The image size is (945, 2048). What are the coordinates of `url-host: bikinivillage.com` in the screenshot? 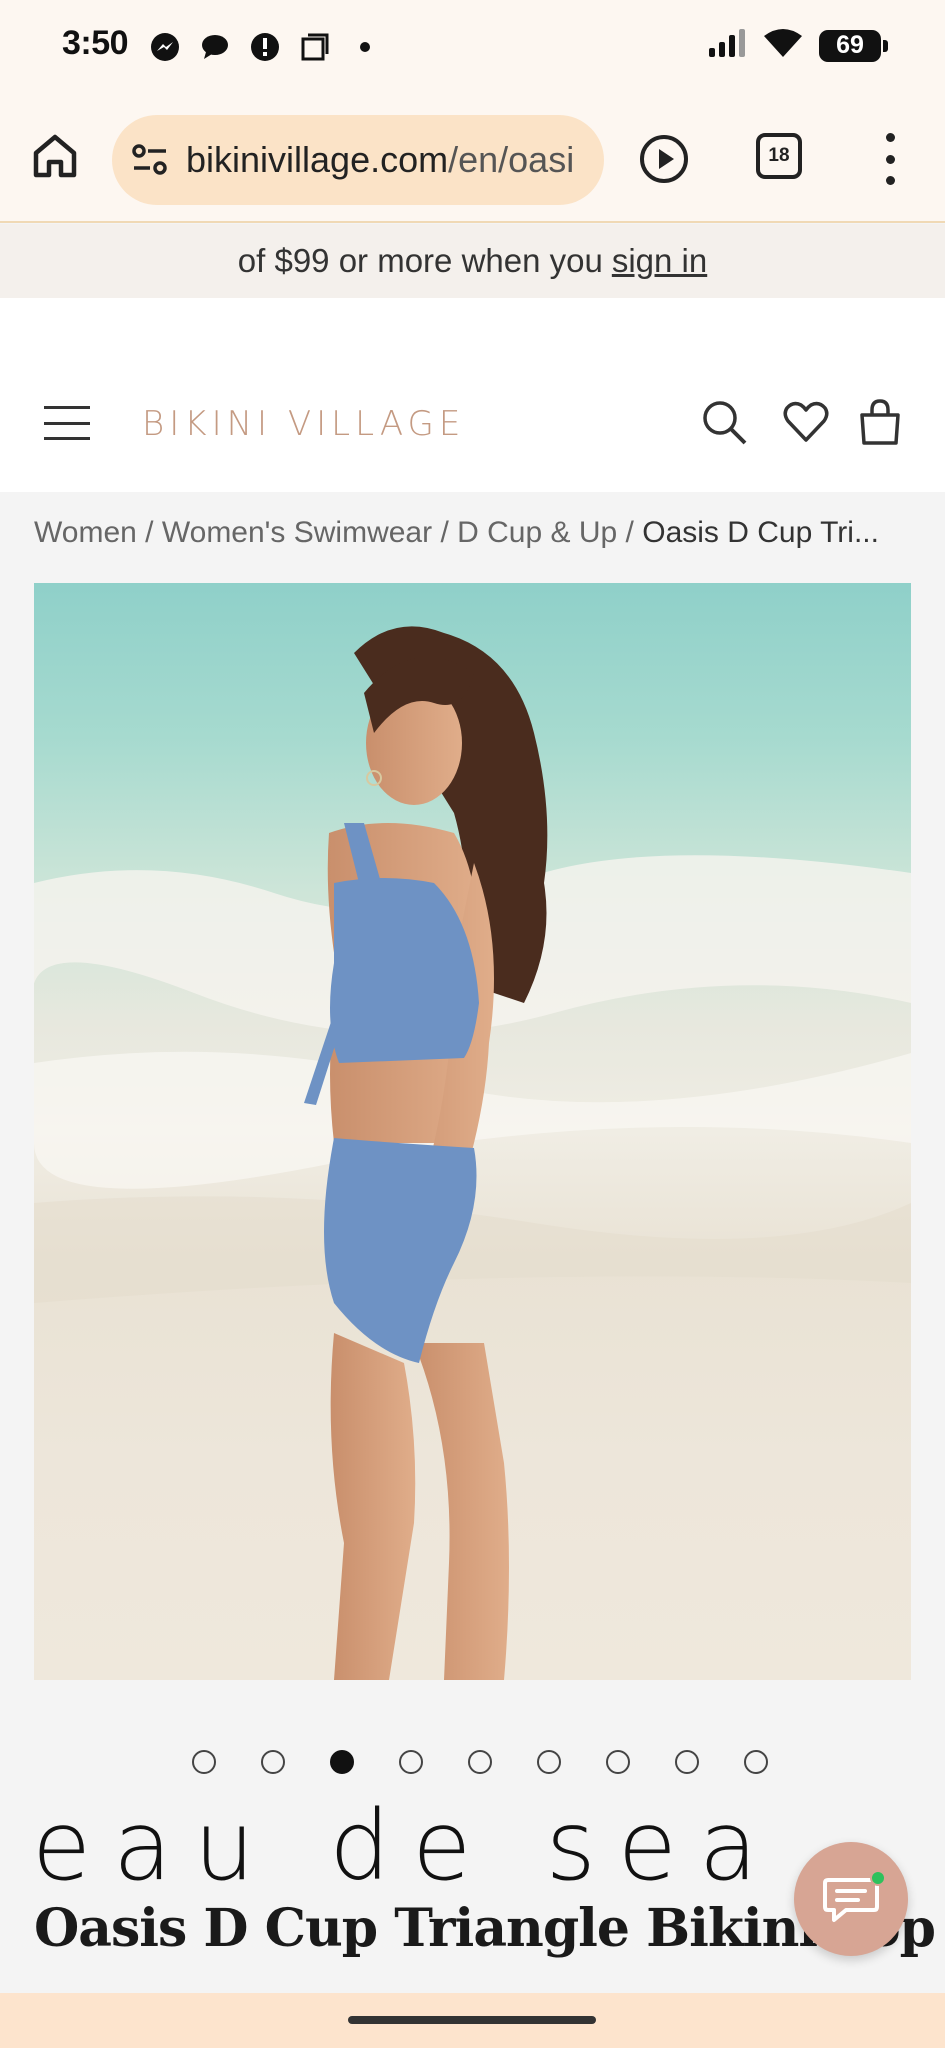 It's located at (317, 159).